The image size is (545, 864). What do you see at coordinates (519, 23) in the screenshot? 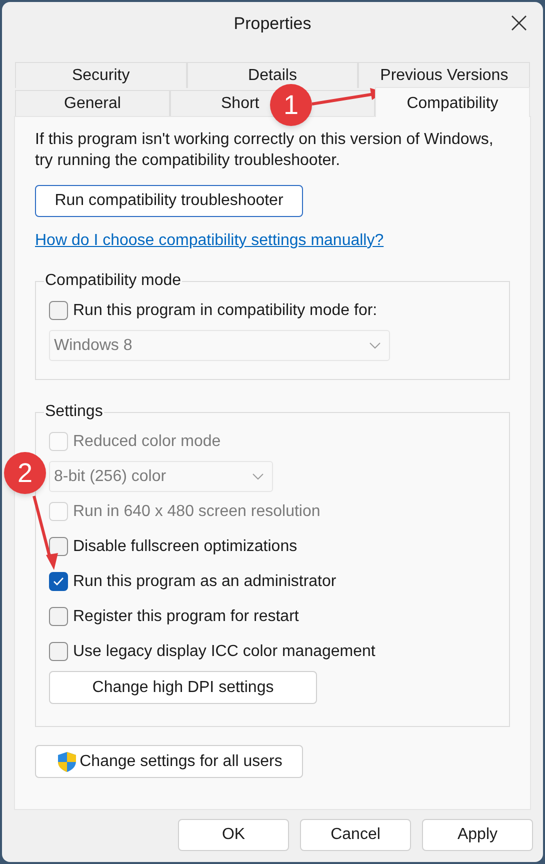
I see `close-icon` at bounding box center [519, 23].